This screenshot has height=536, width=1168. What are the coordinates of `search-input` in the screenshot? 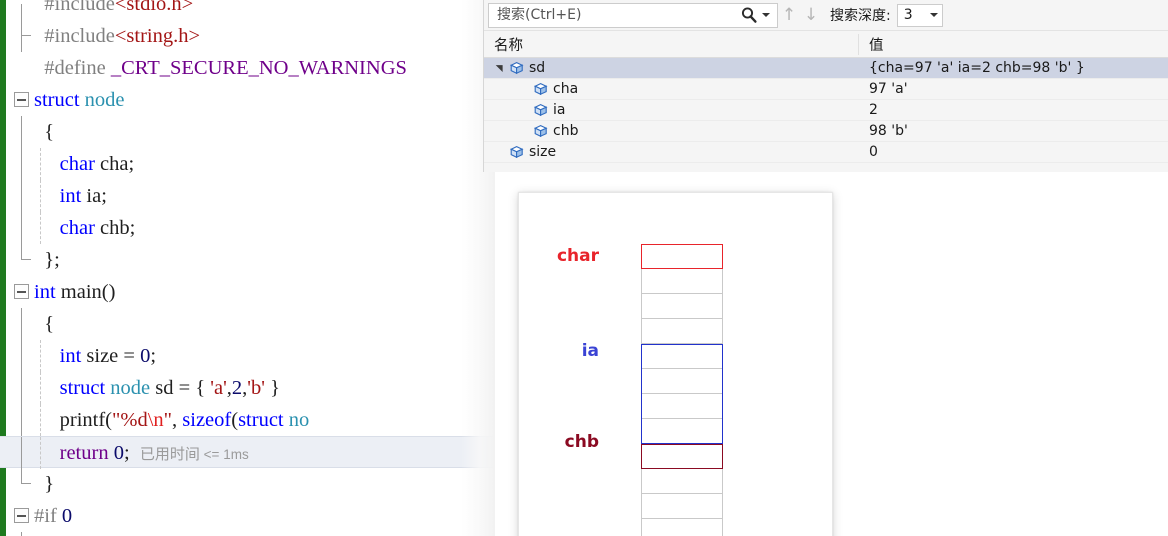 It's located at (616, 15).